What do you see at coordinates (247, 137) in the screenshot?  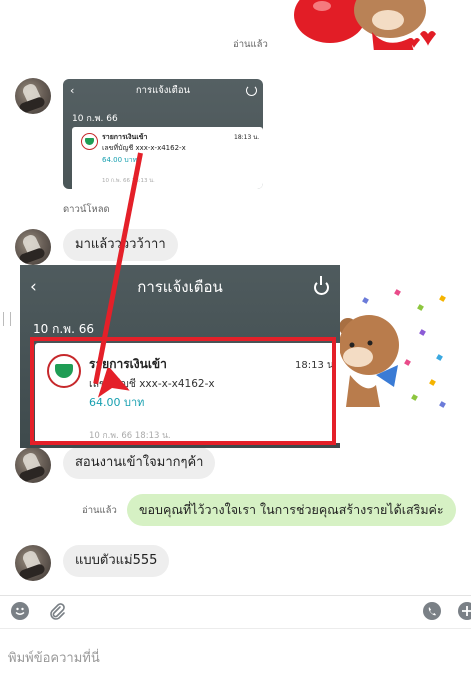 I see `thumbnail-item-time: 18:13 น.` at bounding box center [247, 137].